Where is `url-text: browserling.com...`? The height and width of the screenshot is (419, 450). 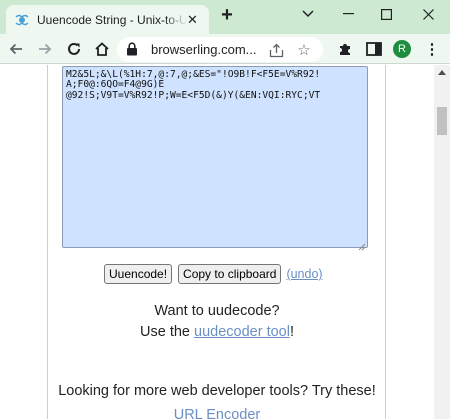 url-text: browserling.com... is located at coordinates (204, 49).